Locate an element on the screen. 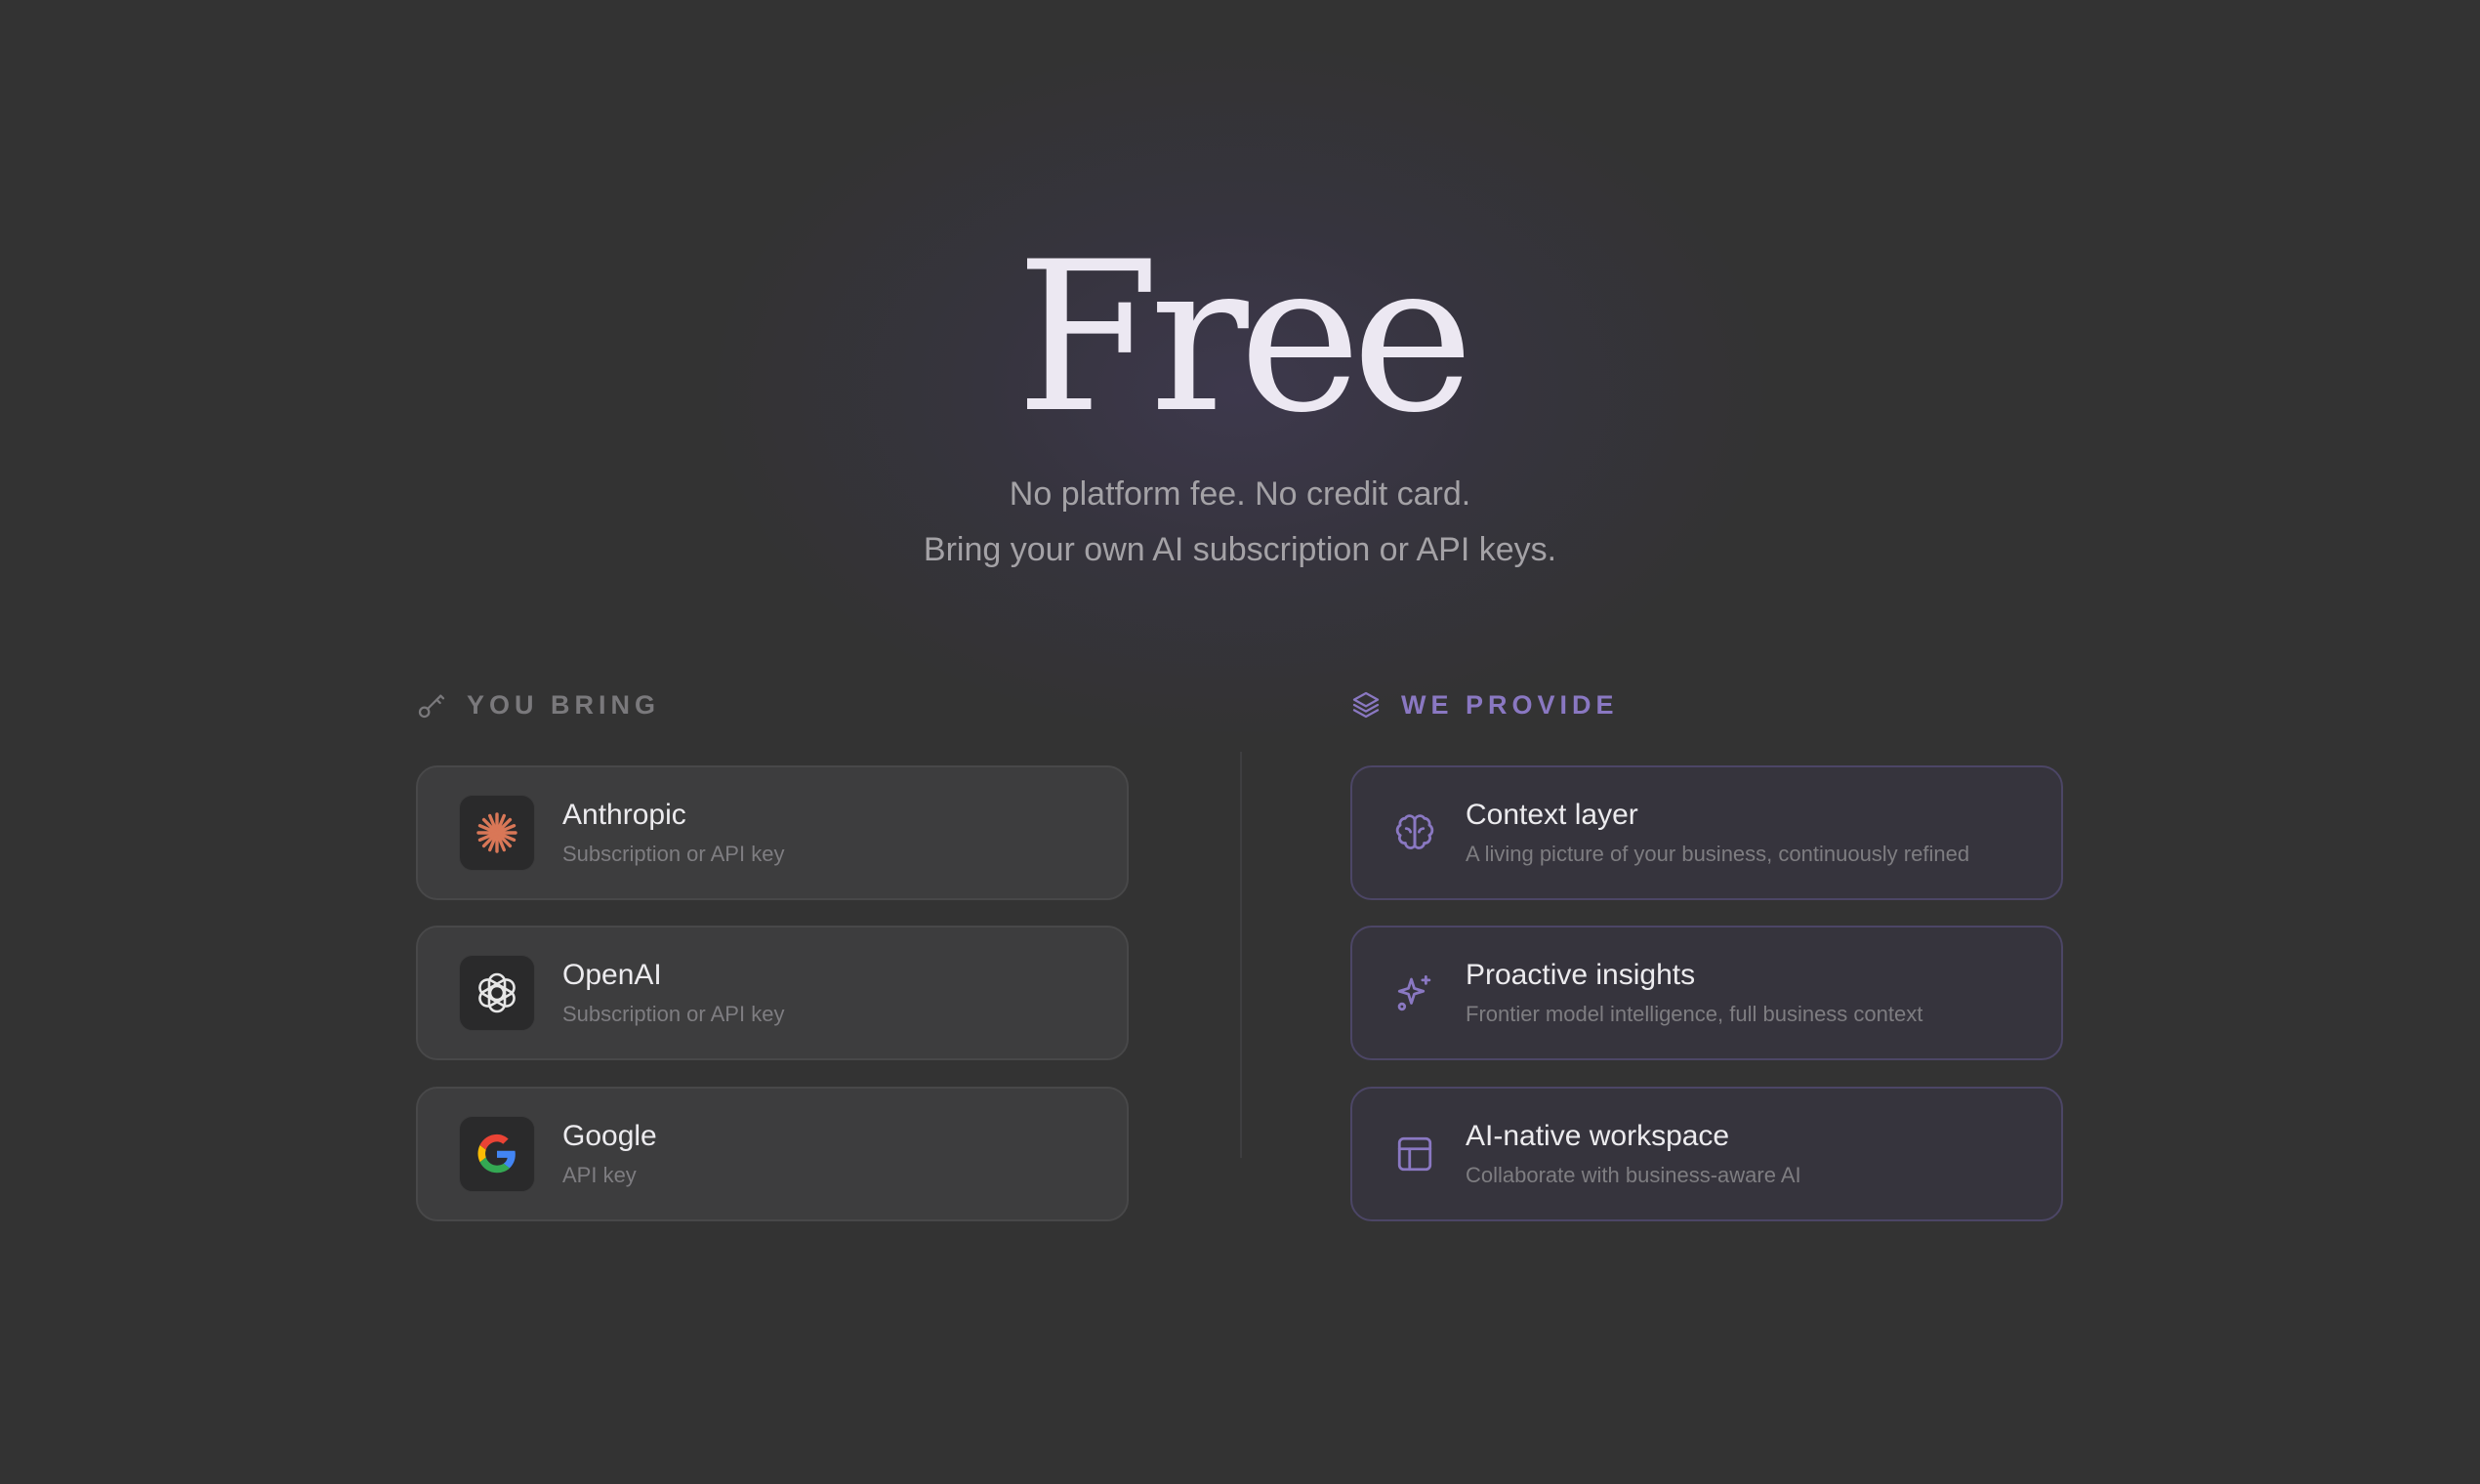 This screenshot has height=1484, width=2480. brain-icon is located at coordinates (1414, 833).